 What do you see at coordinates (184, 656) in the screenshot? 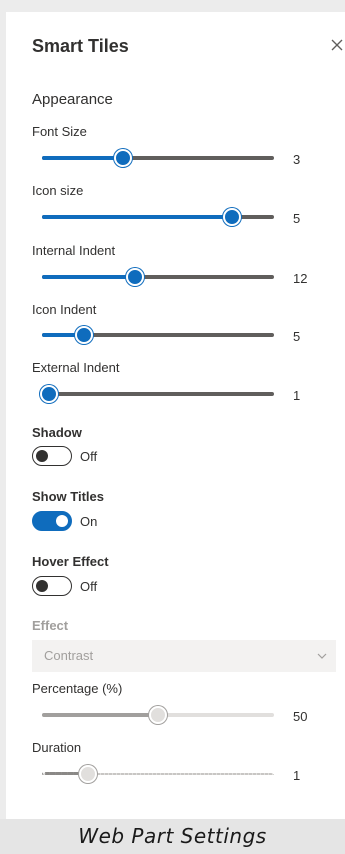
I see `effect-dropdown: Contrast` at bounding box center [184, 656].